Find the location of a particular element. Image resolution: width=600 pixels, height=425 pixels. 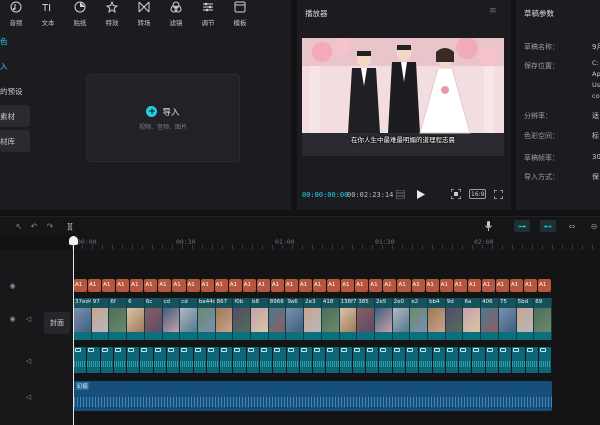

sidebar-item-presets: 的预设 is located at coordinates (17, 91).